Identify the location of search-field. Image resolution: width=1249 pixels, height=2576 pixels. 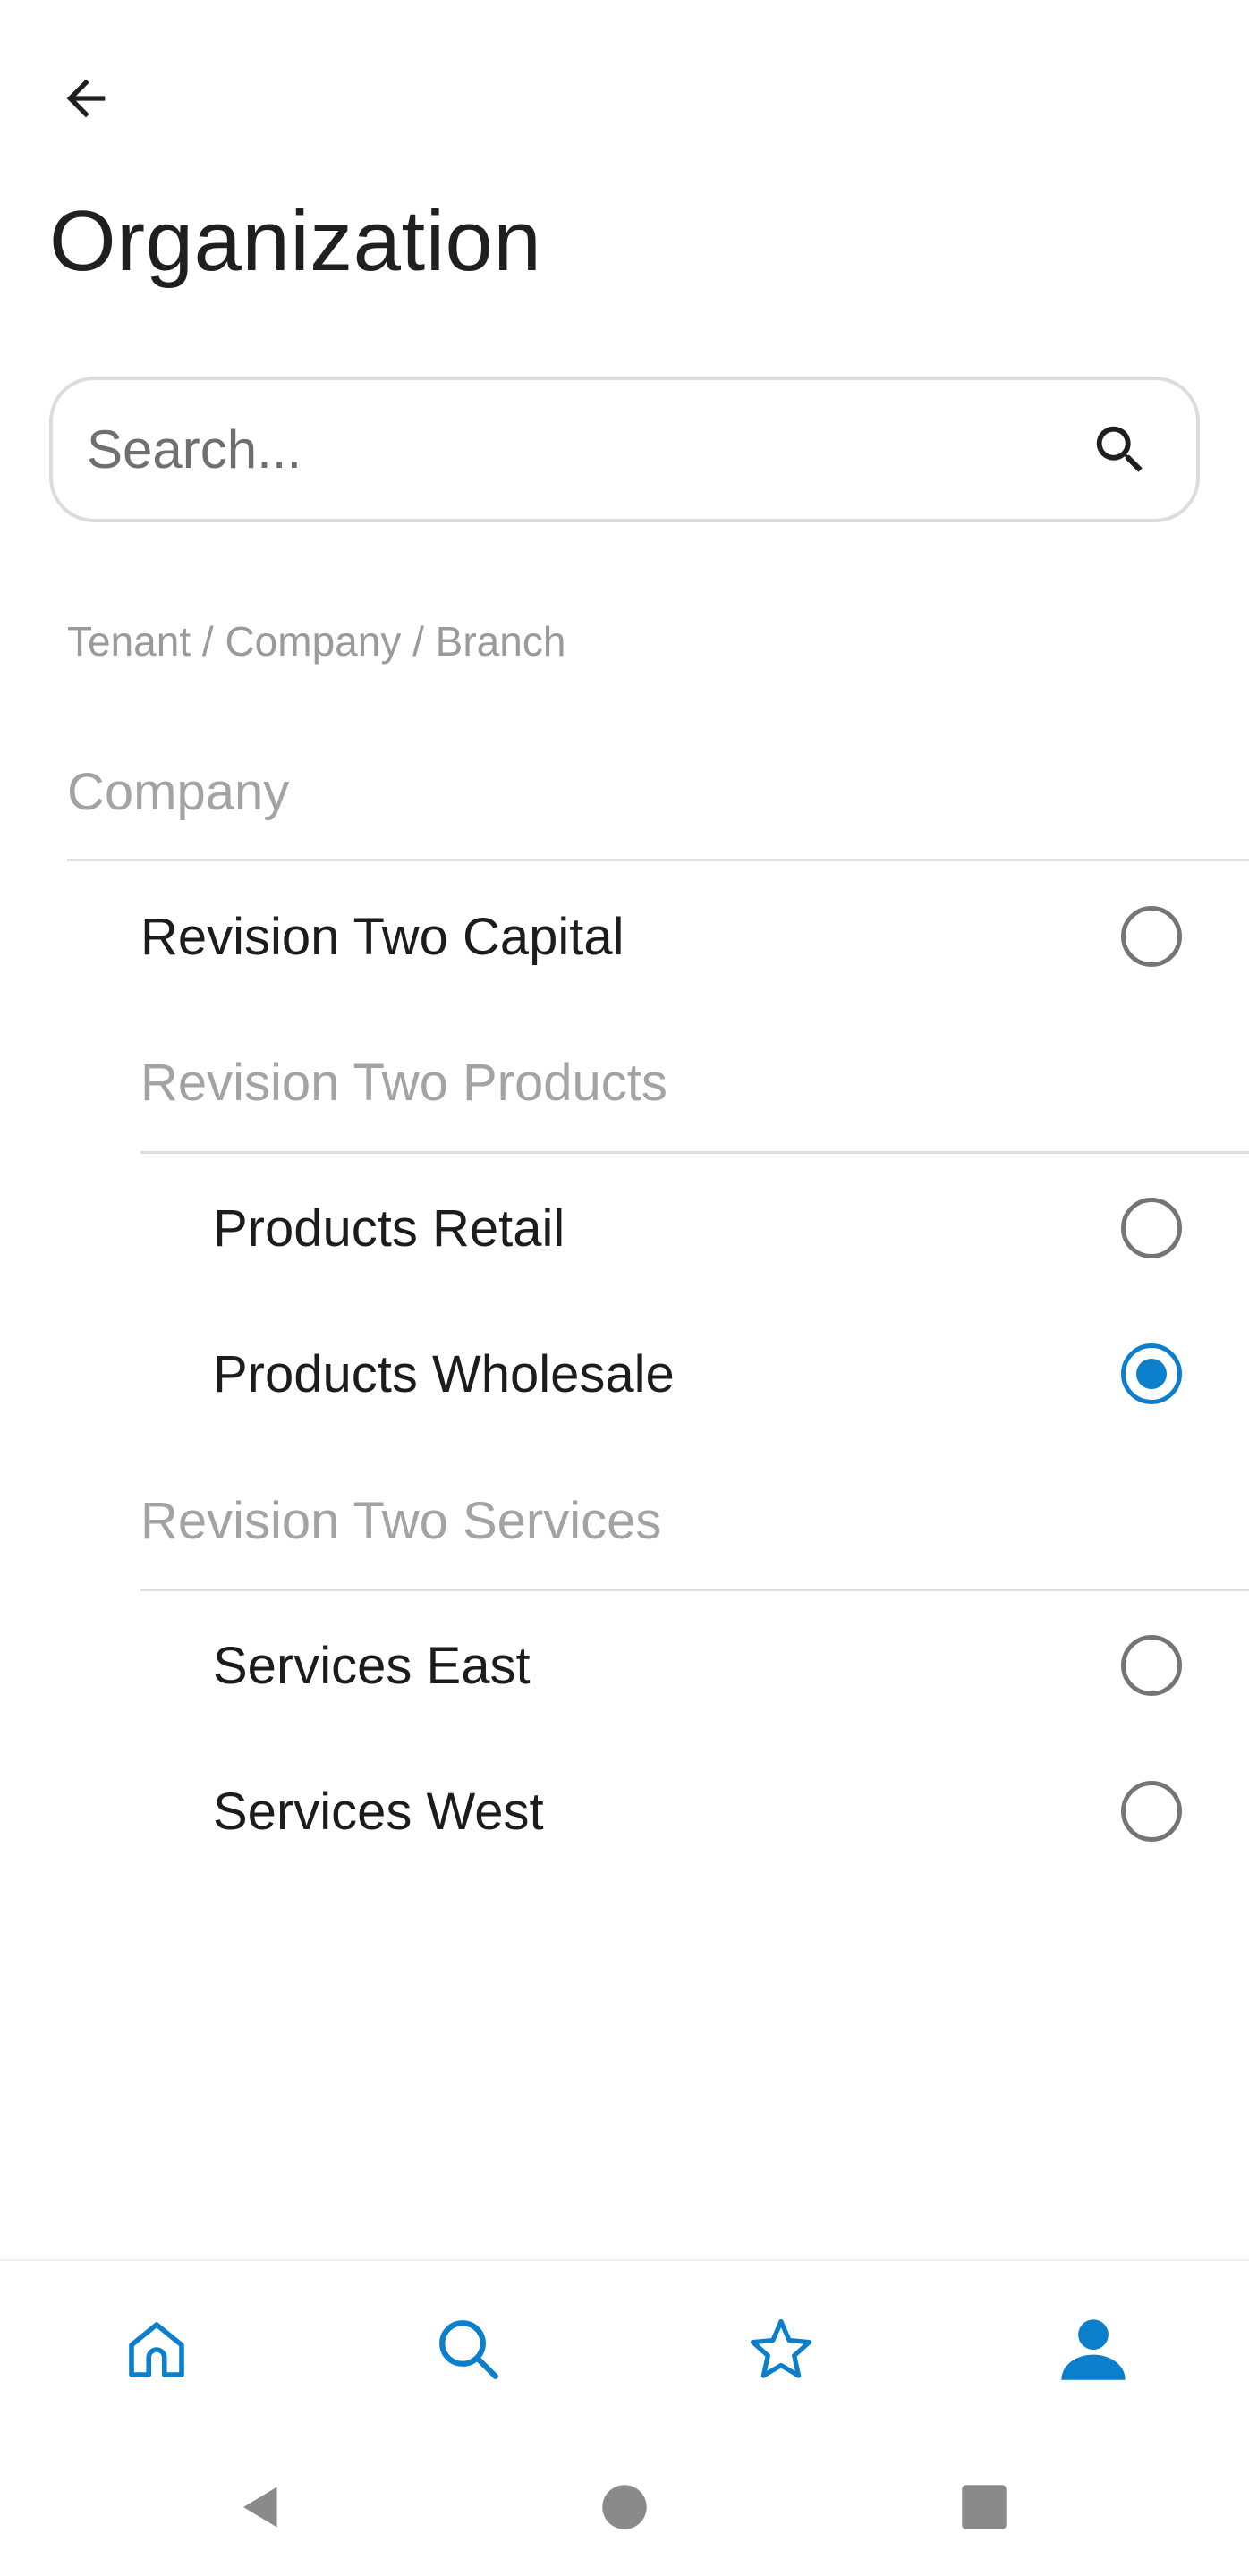
(624, 449).